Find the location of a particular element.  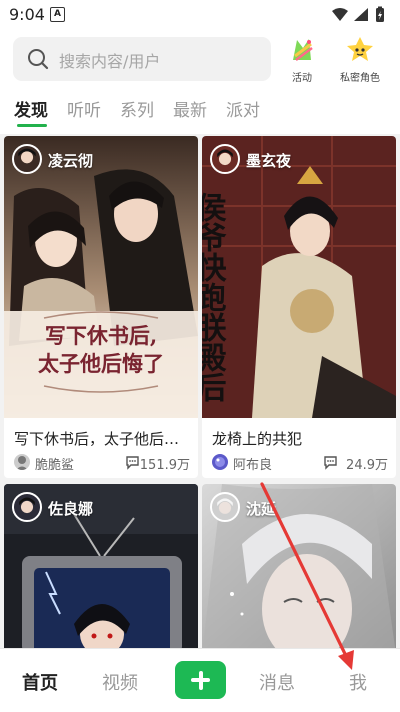

author-name: 佐良娜 is located at coordinates (71, 509).